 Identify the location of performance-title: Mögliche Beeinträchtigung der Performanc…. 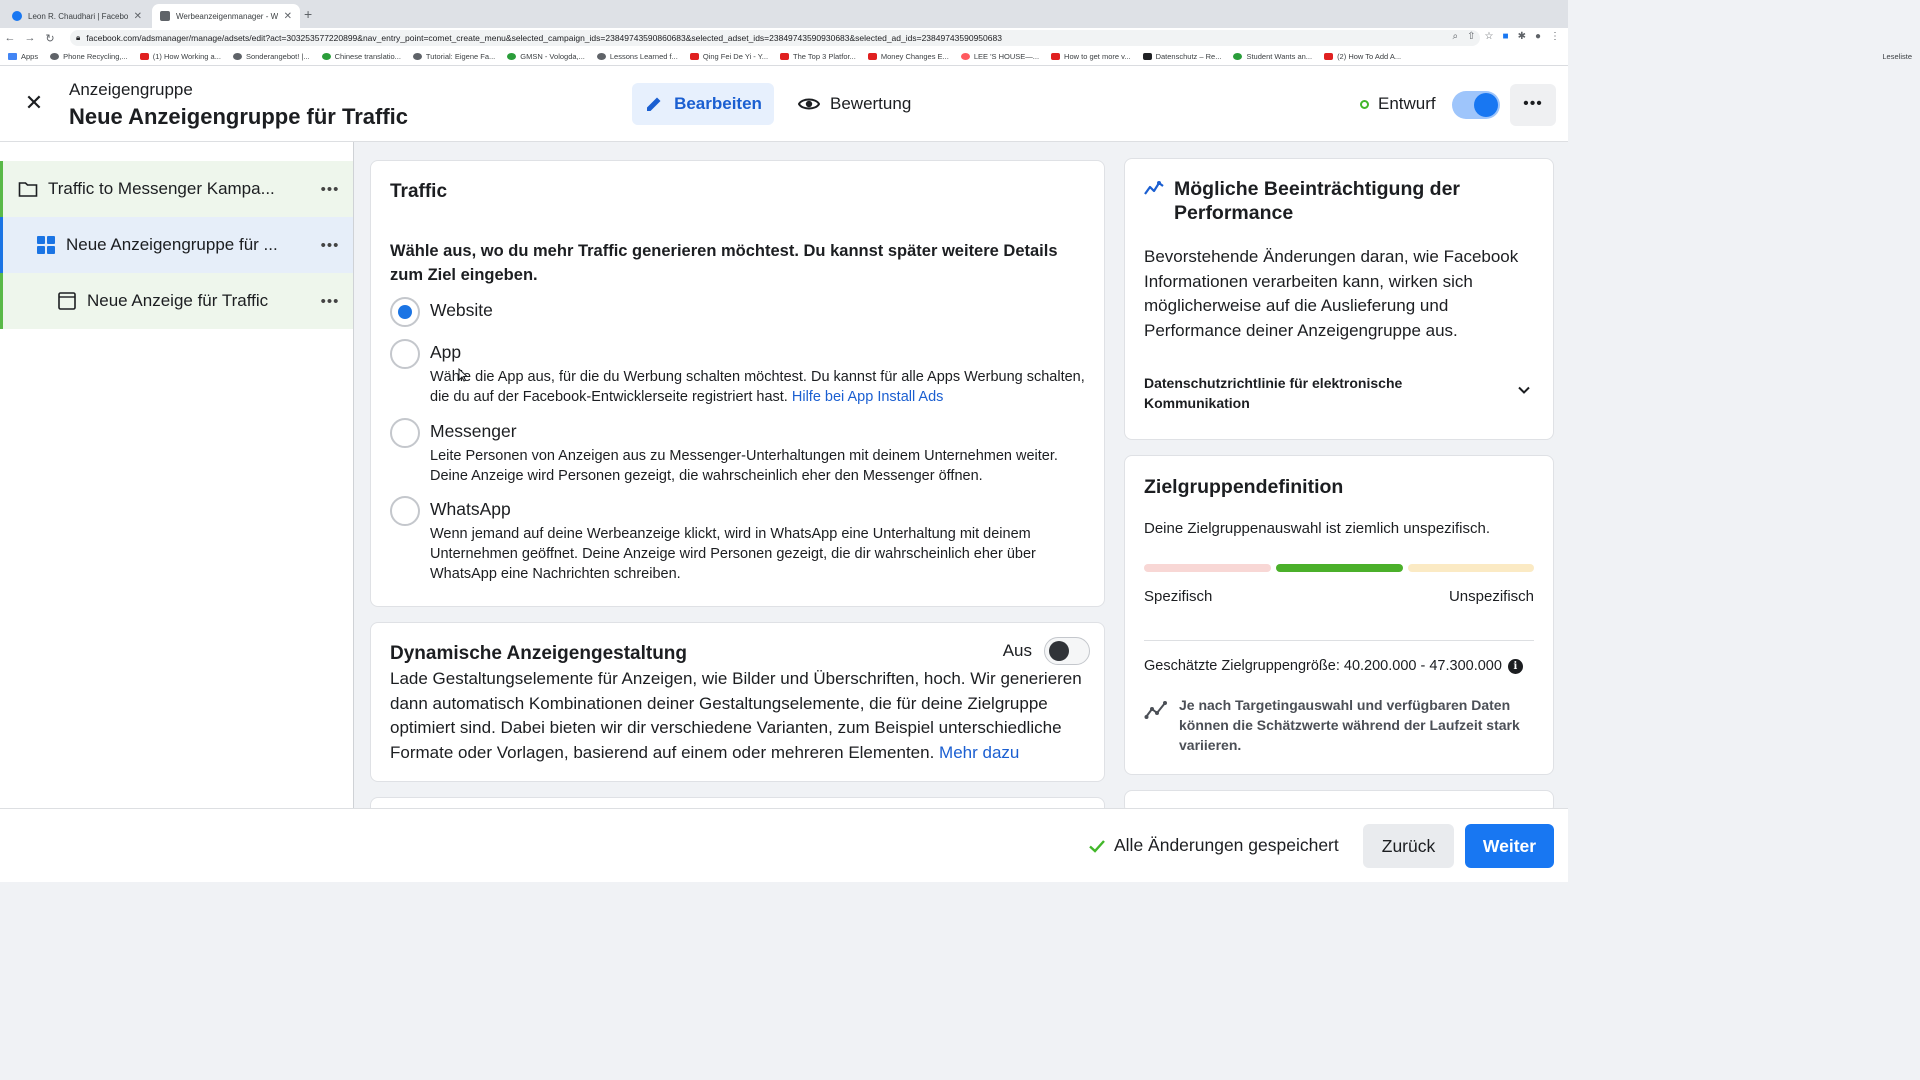
(1317, 201).